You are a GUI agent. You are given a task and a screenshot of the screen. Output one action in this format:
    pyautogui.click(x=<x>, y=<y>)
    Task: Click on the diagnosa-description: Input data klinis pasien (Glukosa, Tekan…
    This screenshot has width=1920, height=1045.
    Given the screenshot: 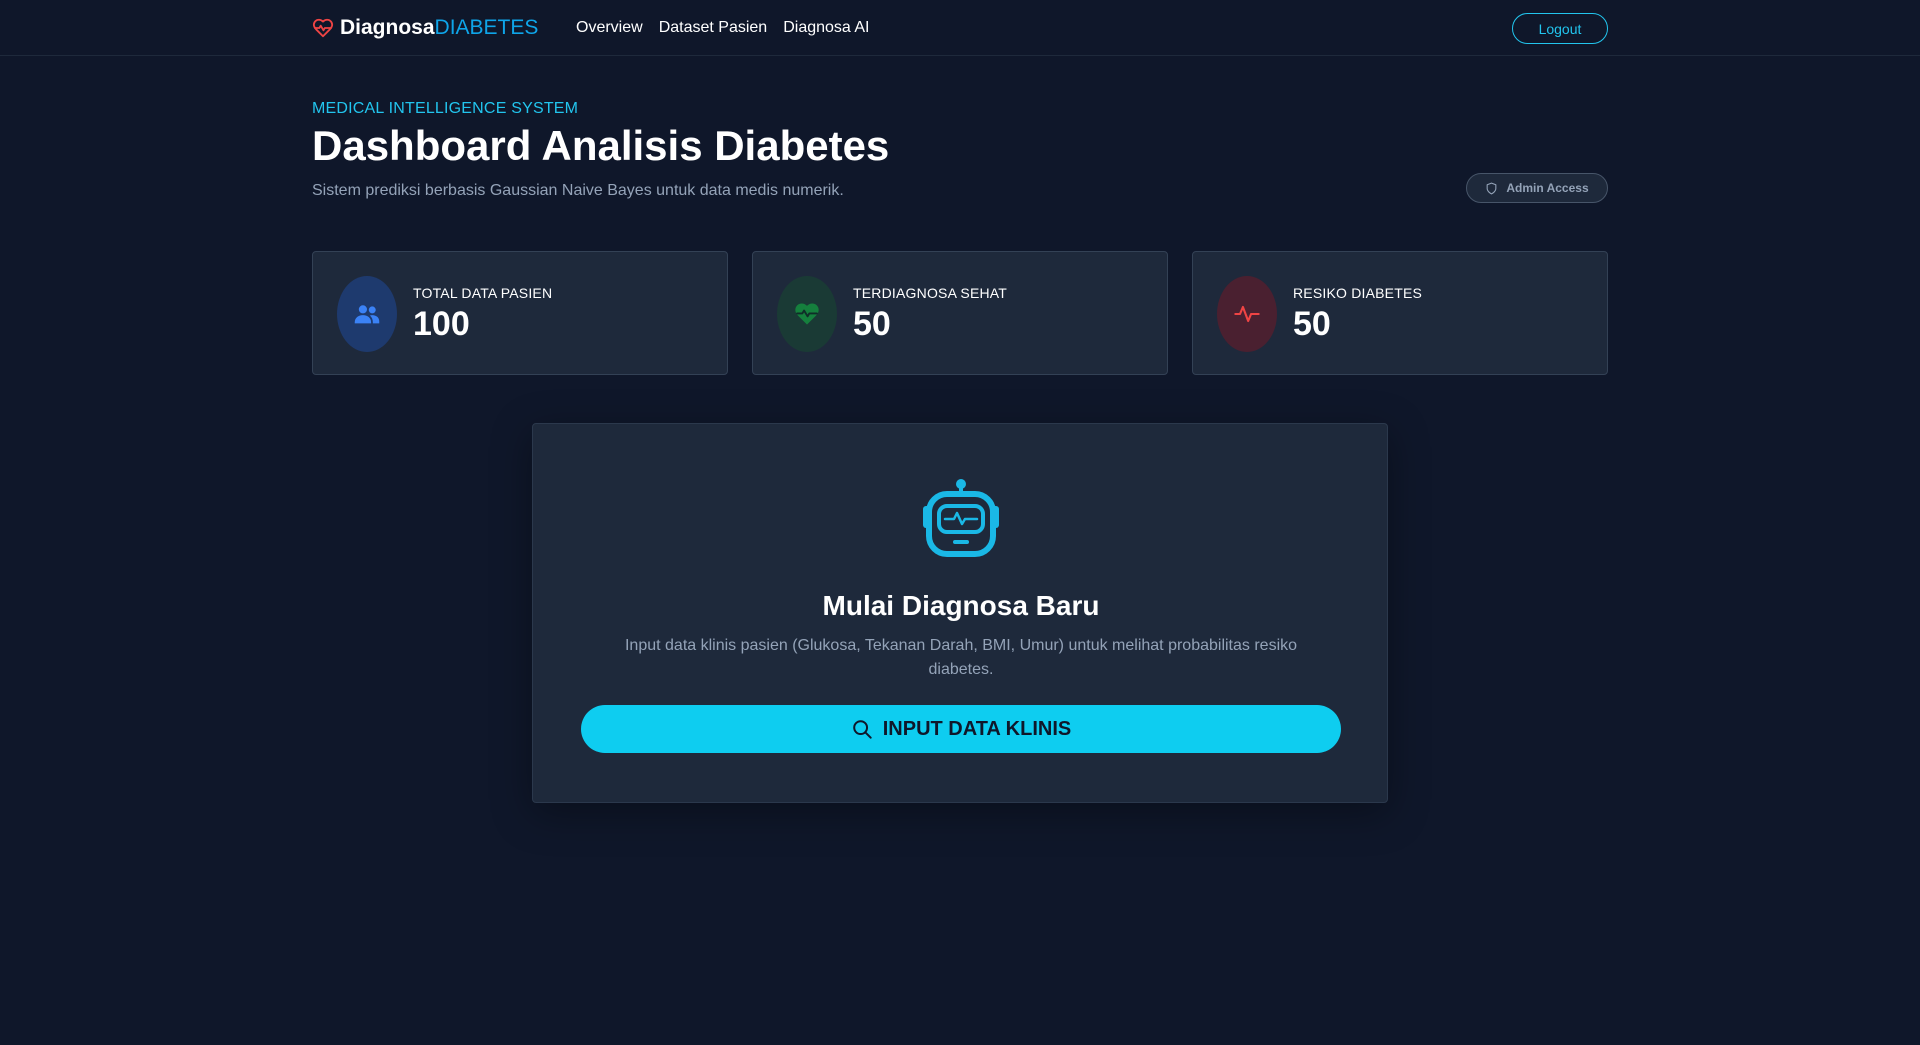 What is the action you would take?
    pyautogui.click(x=961, y=657)
    